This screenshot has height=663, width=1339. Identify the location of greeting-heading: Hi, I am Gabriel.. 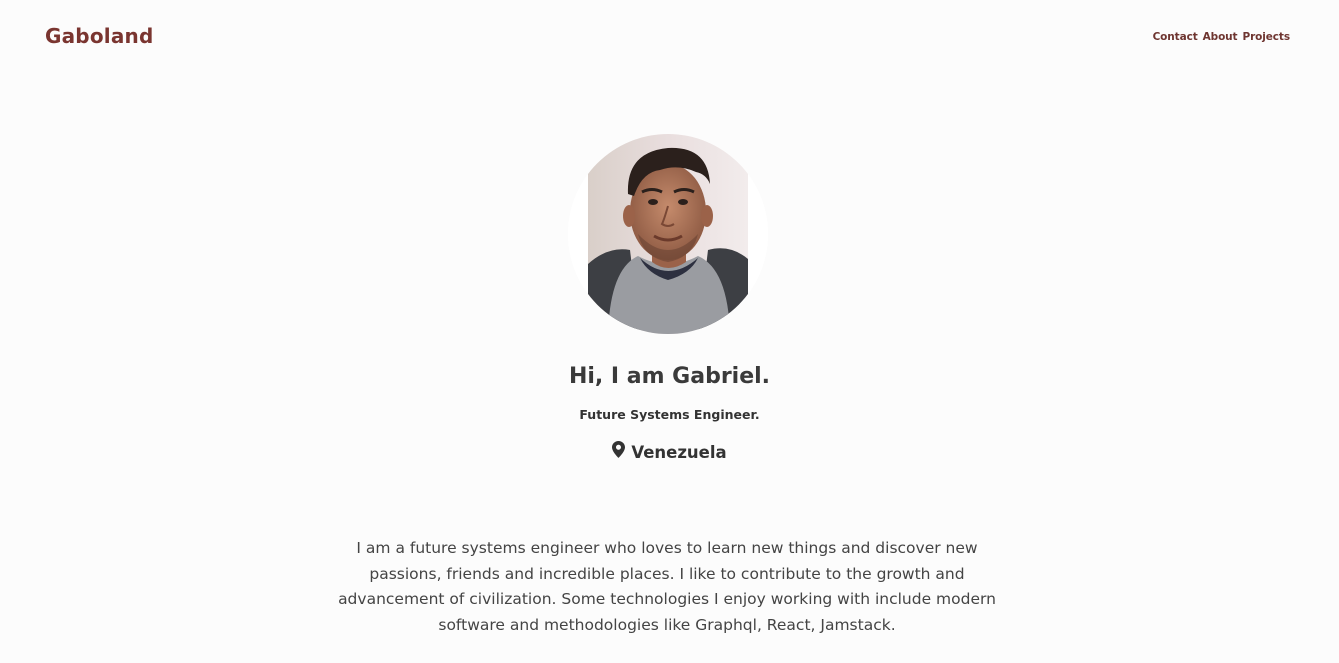
(669, 376).